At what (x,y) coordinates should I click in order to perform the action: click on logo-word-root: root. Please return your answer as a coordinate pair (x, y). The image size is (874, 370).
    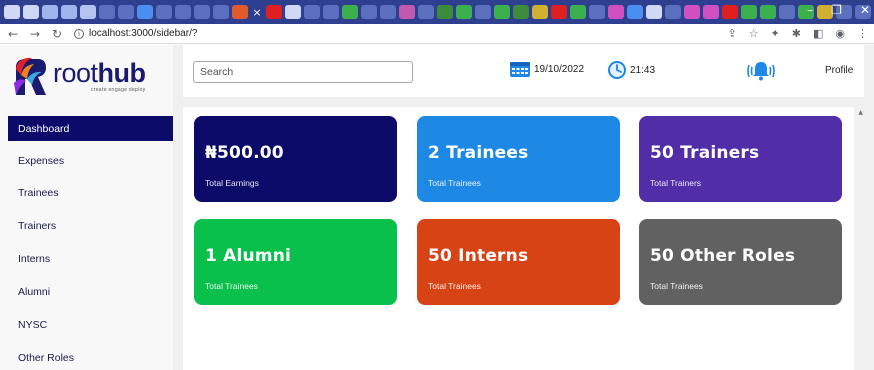
    Looking at the image, I should click on (75, 72).